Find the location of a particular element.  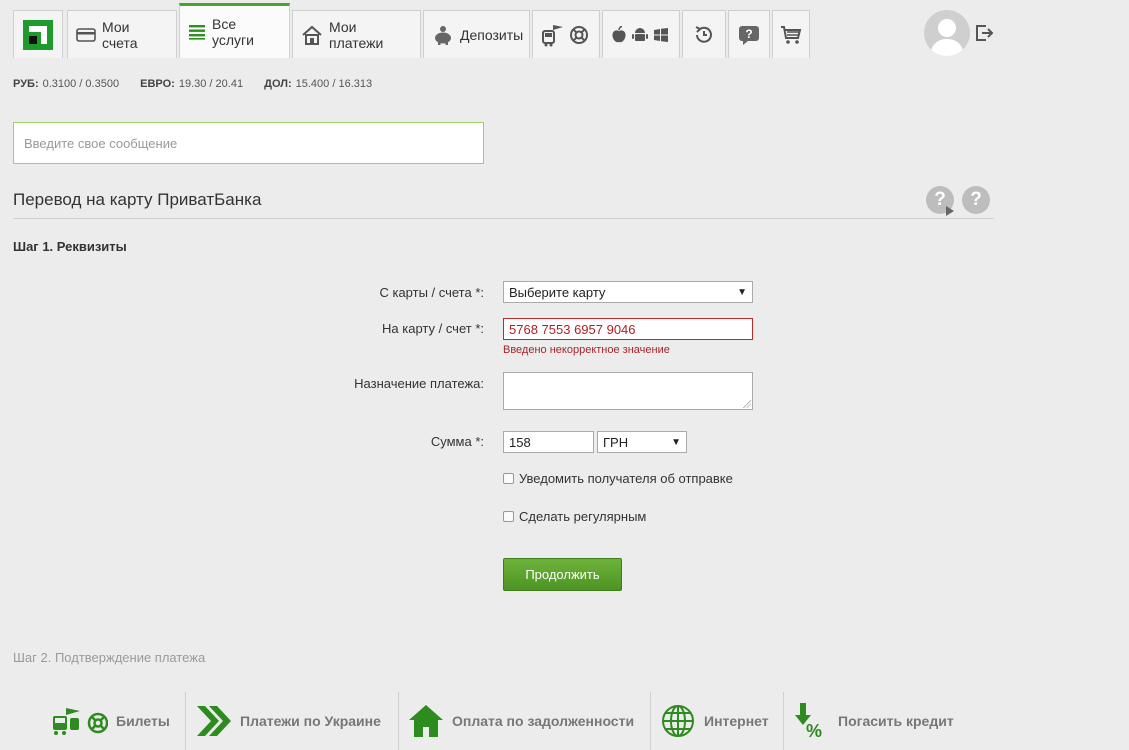

quick-link-label: Билеты is located at coordinates (143, 721).